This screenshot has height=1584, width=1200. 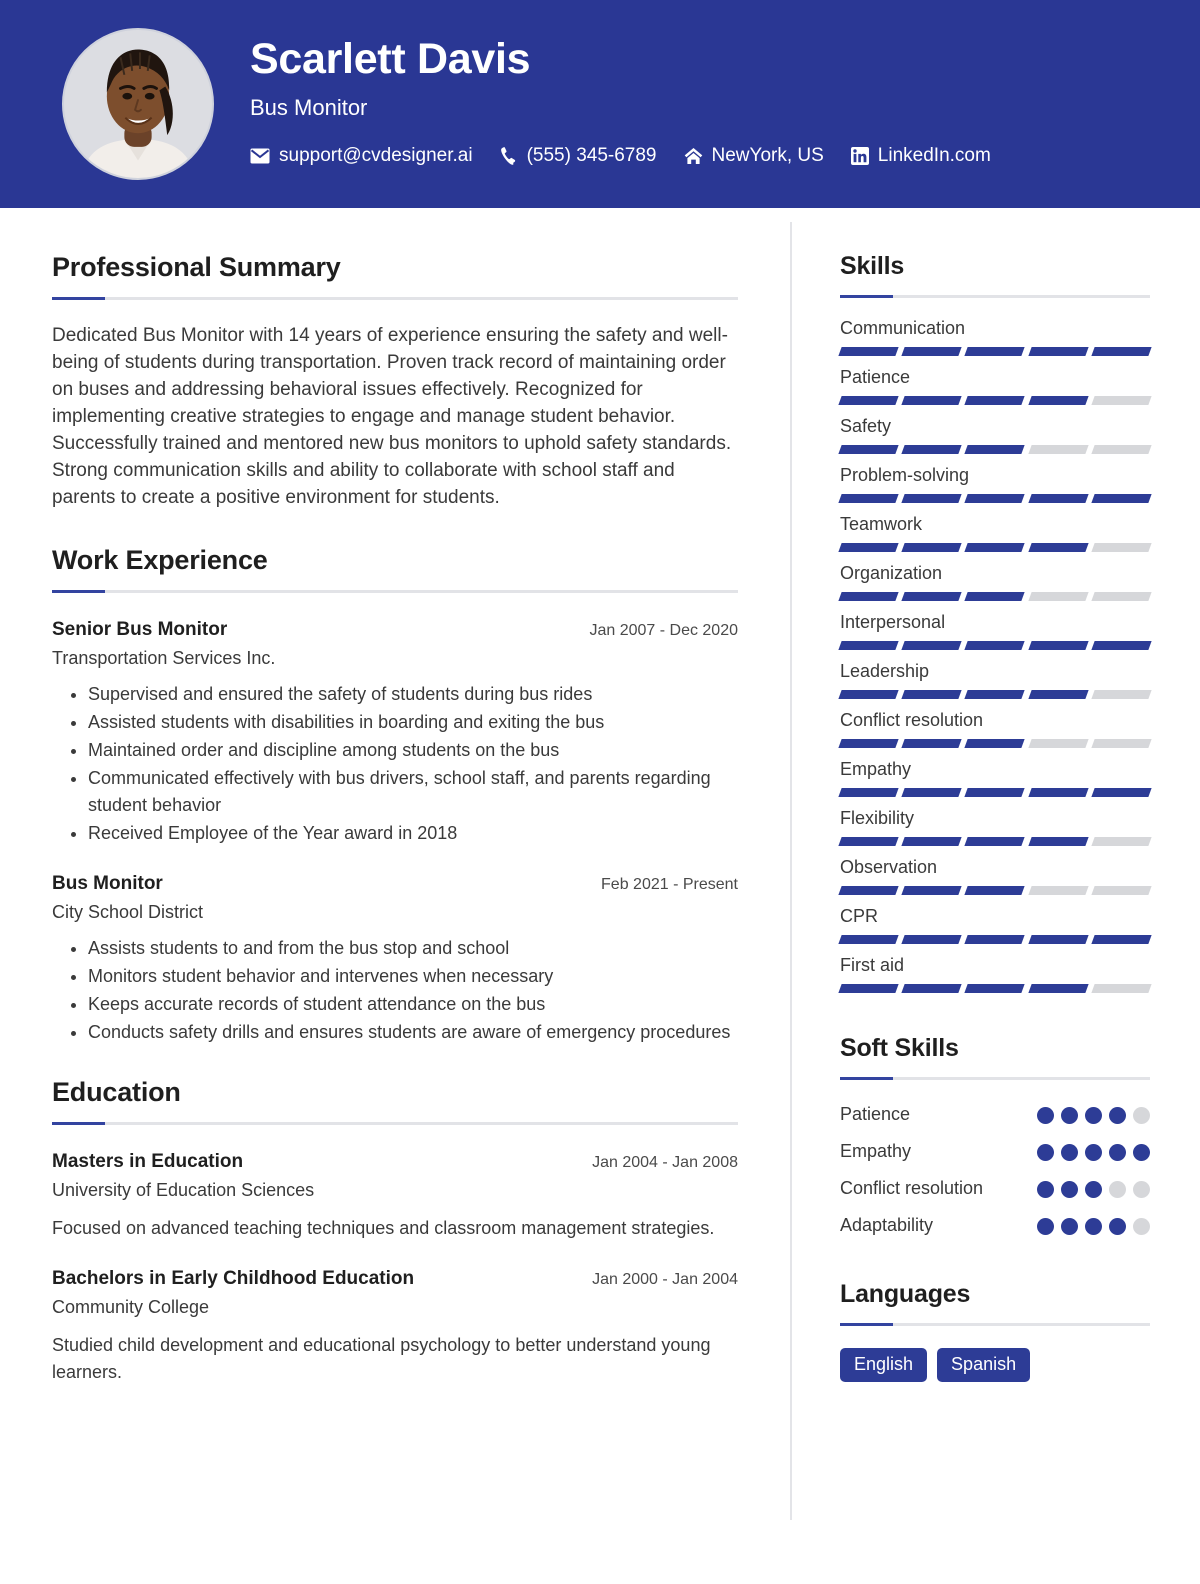 What do you see at coordinates (995, 876) in the screenshot?
I see `skill-row: Observation` at bounding box center [995, 876].